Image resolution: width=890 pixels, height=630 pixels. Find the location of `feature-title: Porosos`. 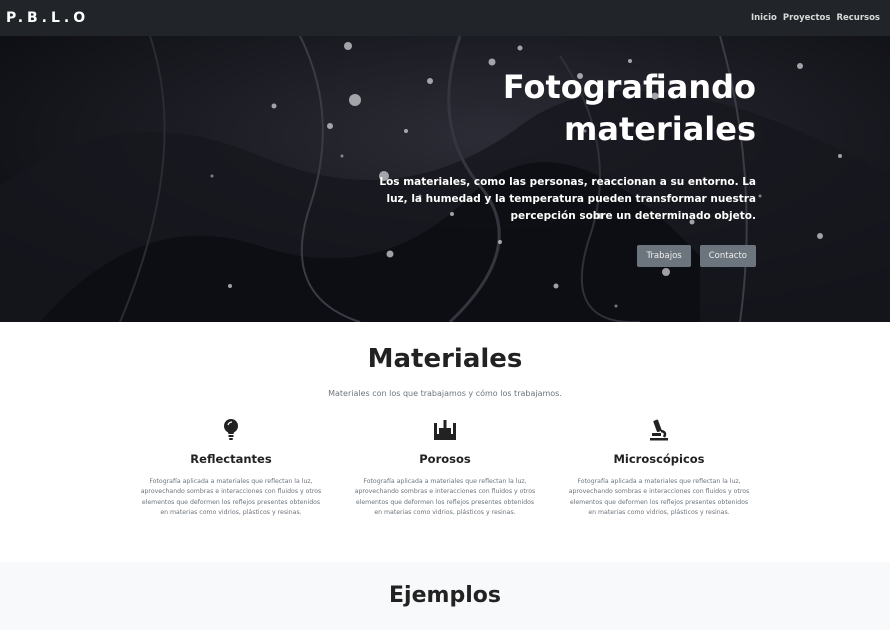

feature-title: Porosos is located at coordinates (445, 459).